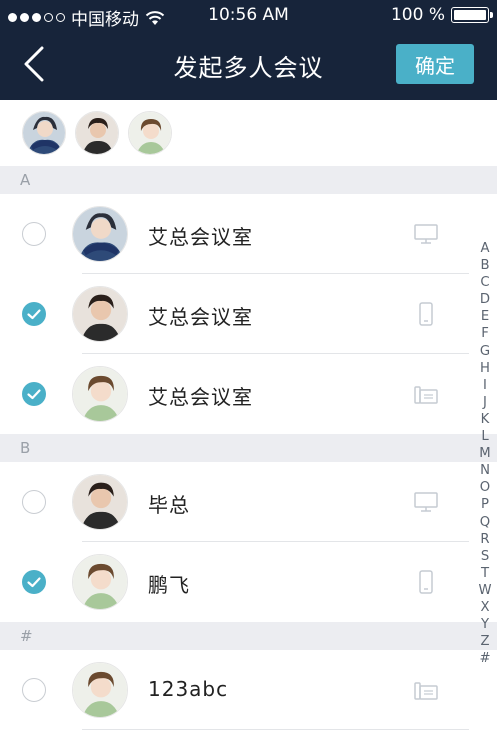 The image size is (497, 746). Describe the element at coordinates (485, 573) in the screenshot. I see `index-letter: T` at that location.